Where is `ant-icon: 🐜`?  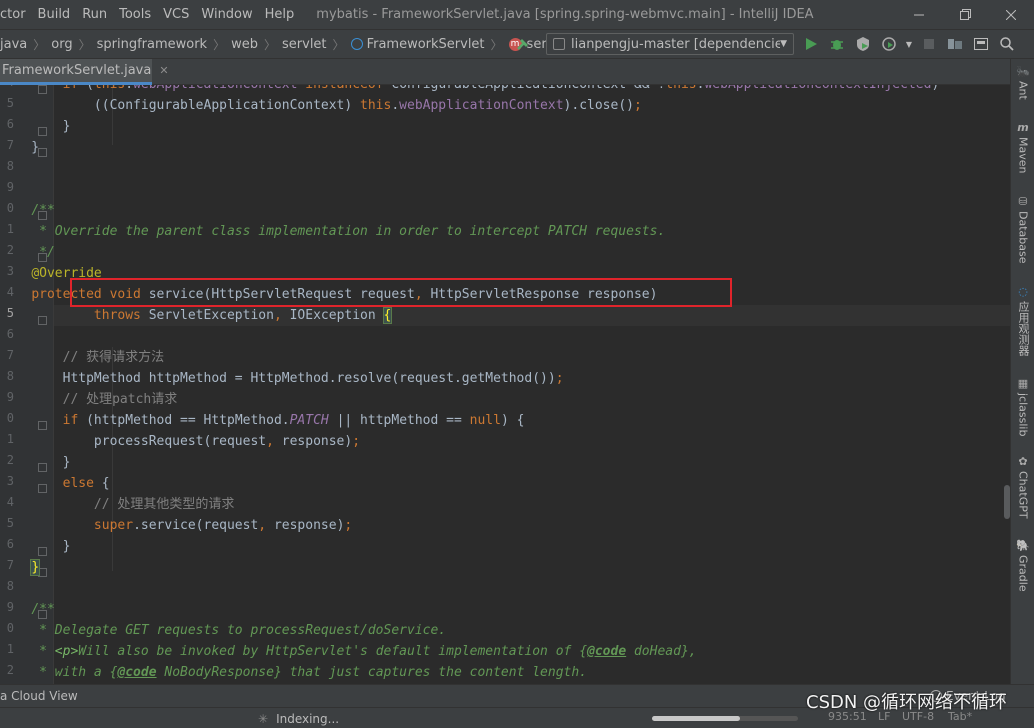
ant-icon: 🐜 is located at coordinates (1023, 71).